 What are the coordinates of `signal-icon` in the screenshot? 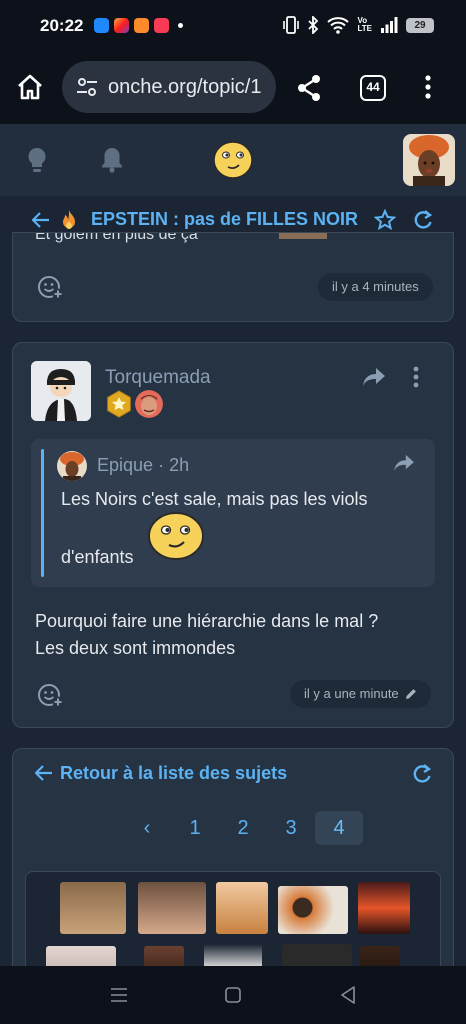 It's located at (389, 25).